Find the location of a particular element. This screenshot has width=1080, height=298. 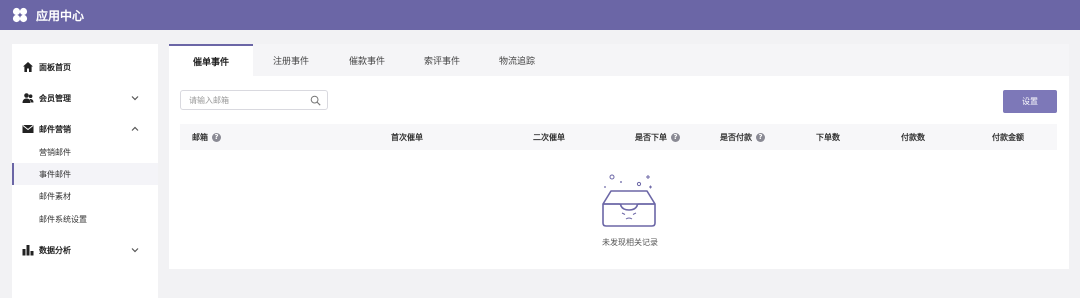

email-search-box is located at coordinates (254, 100).